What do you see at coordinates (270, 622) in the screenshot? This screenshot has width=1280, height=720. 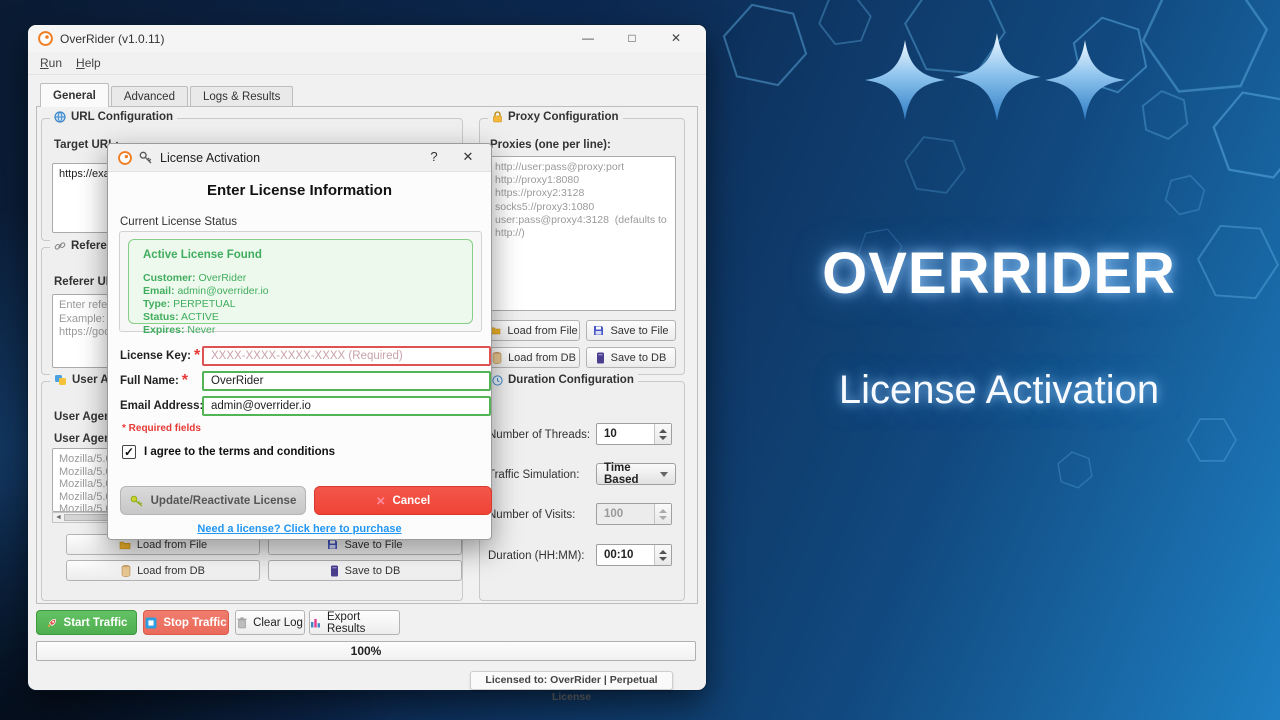 I see `clear-log-button: Clear Log` at bounding box center [270, 622].